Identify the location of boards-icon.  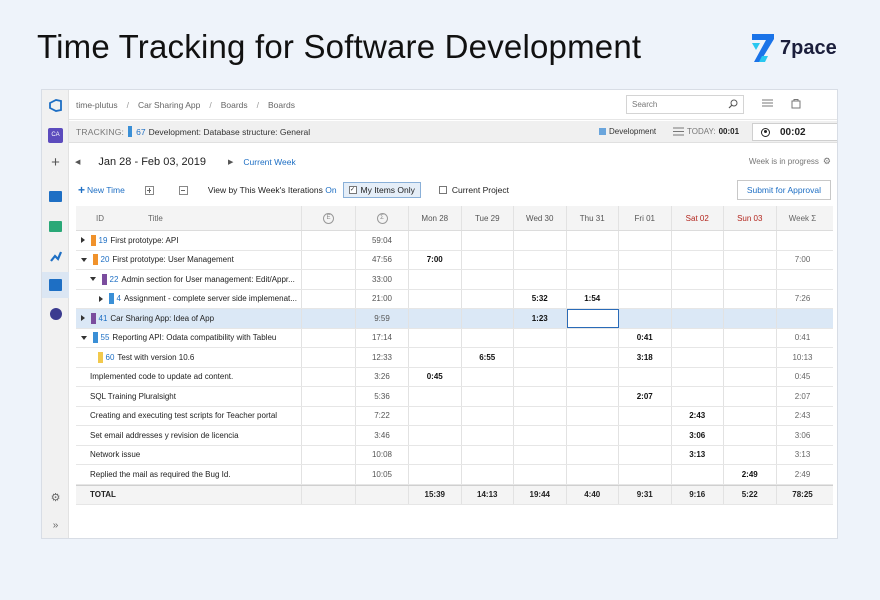
(55, 196).